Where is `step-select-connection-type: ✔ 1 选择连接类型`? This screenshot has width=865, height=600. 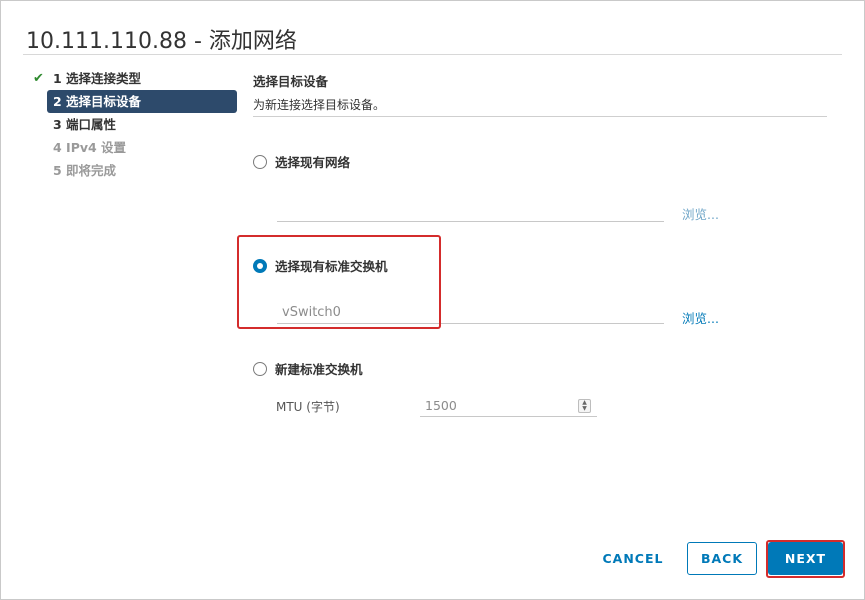 step-select-connection-type: ✔ 1 选择连接类型 is located at coordinates (134, 78).